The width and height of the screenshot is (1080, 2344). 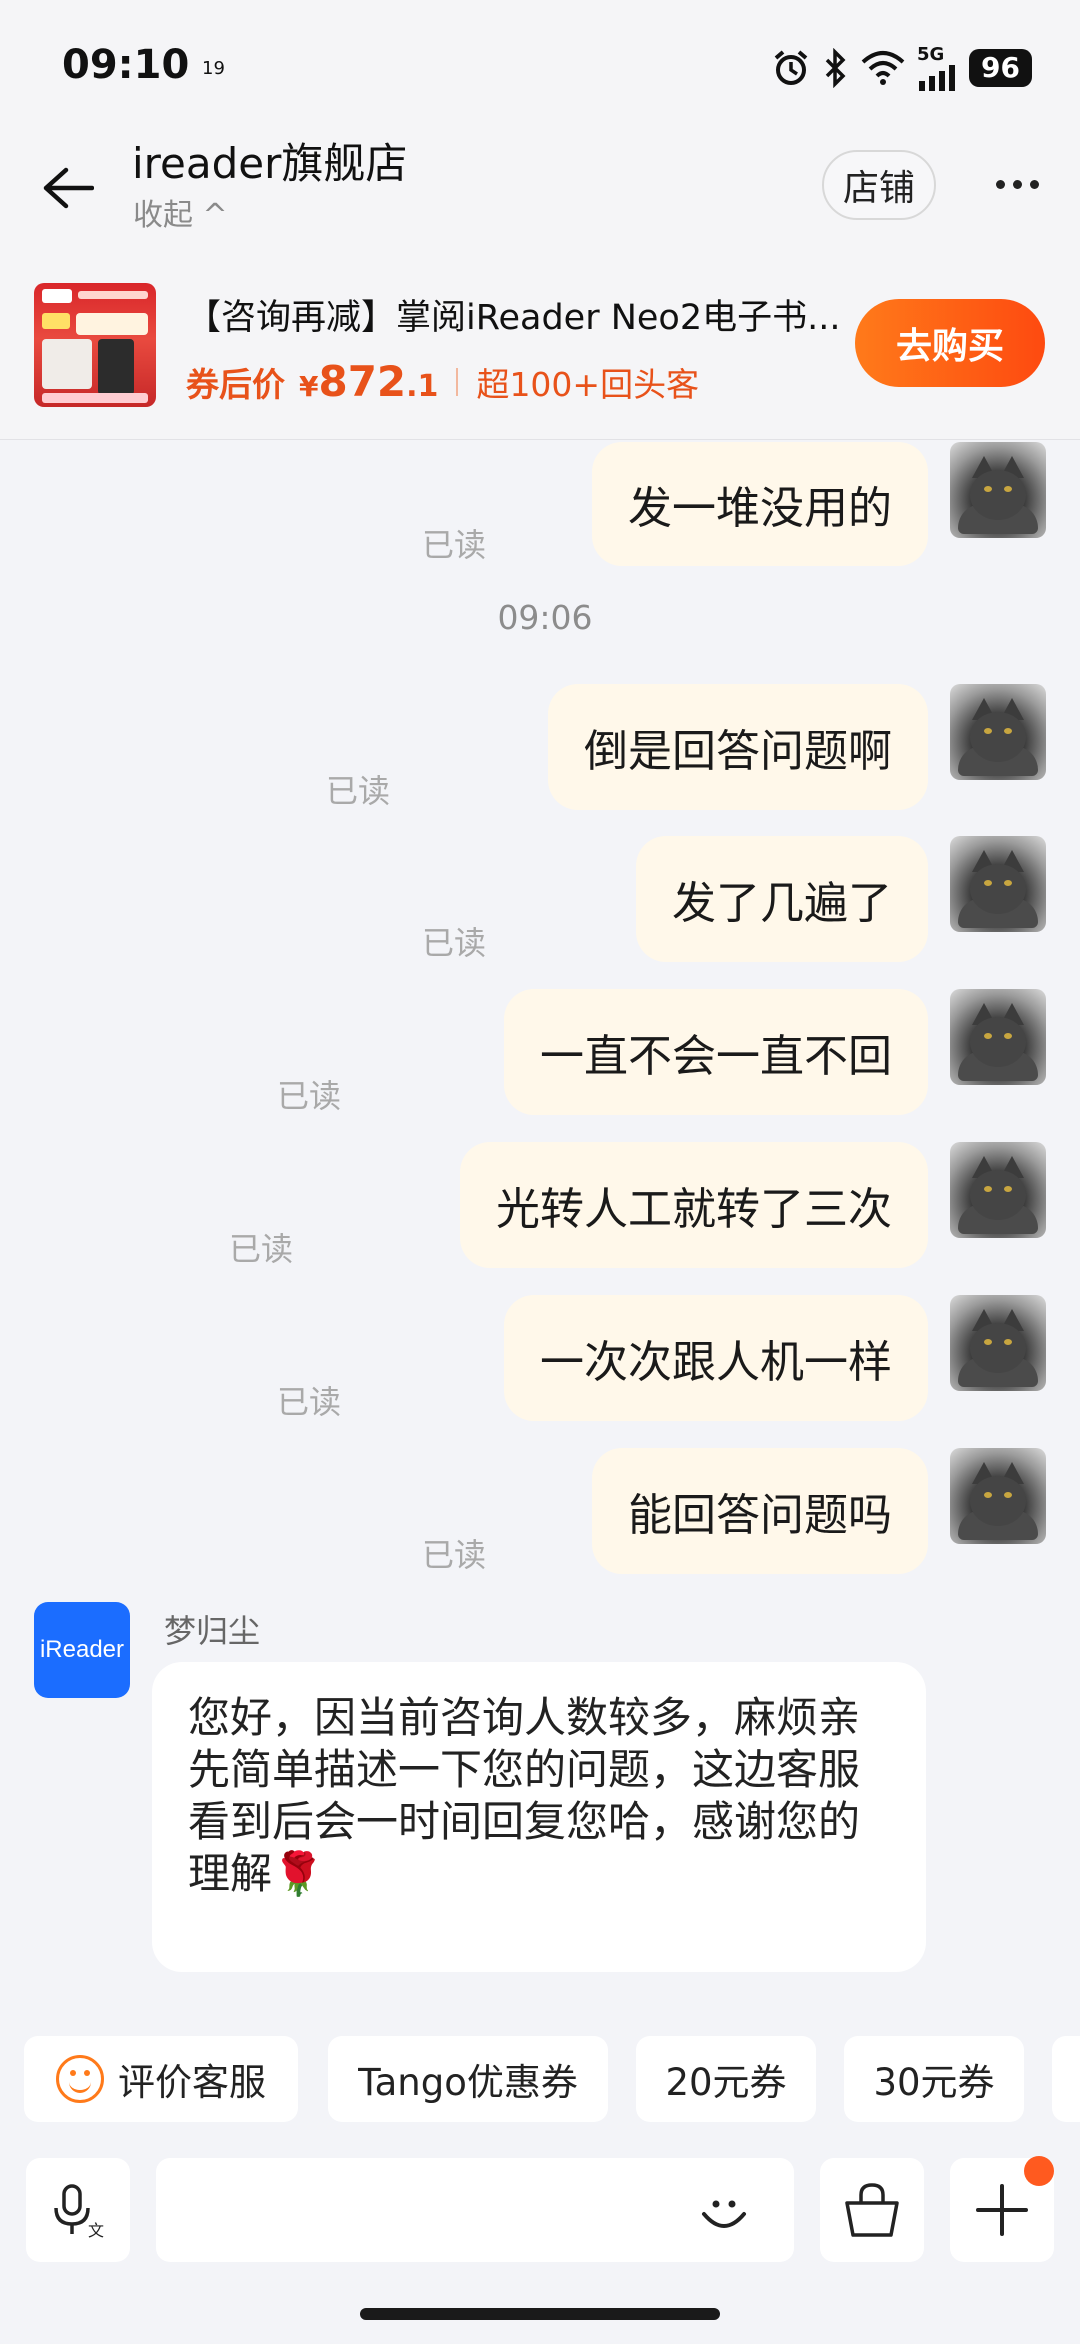 What do you see at coordinates (540, 507) in the screenshot?
I see `message-row: 已读 发一堆没用的` at bounding box center [540, 507].